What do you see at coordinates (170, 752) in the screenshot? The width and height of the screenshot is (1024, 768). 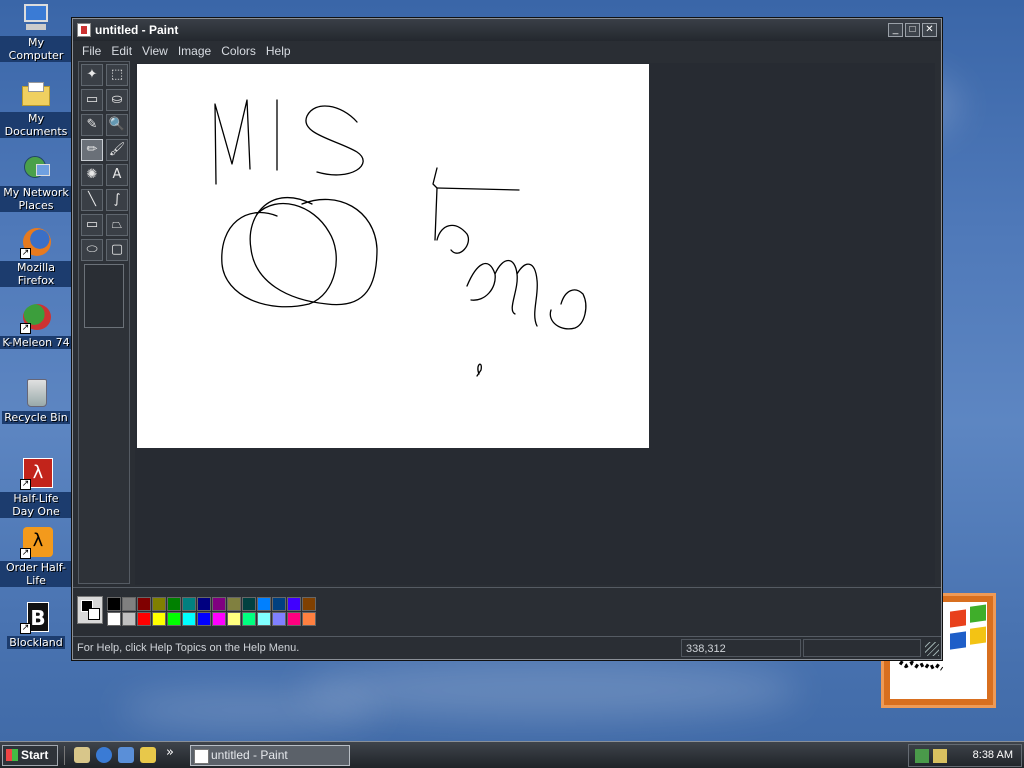 I see `quick-launch-more-icon: »` at bounding box center [170, 752].